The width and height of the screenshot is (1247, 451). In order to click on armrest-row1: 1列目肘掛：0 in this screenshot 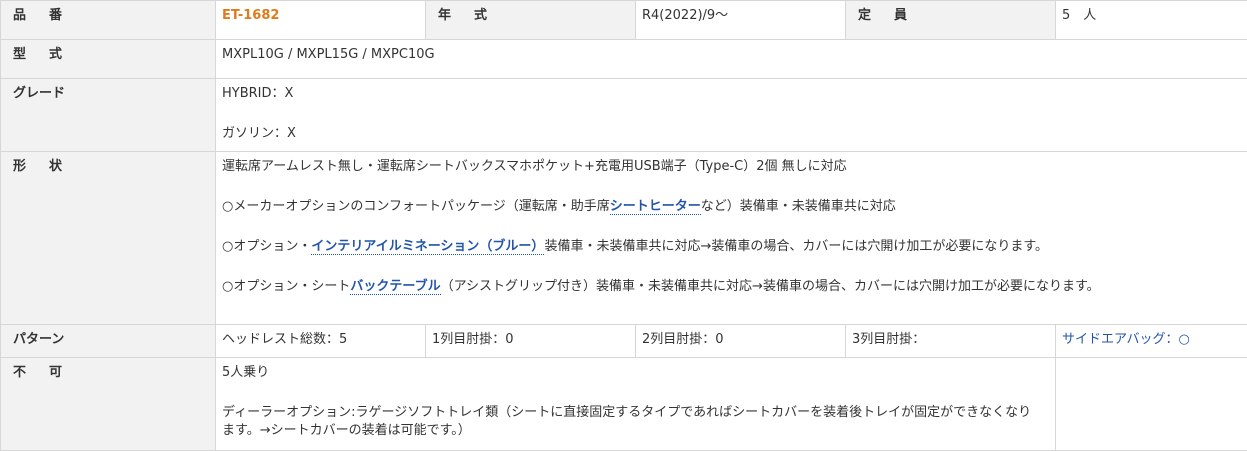, I will do `click(531, 341)`.